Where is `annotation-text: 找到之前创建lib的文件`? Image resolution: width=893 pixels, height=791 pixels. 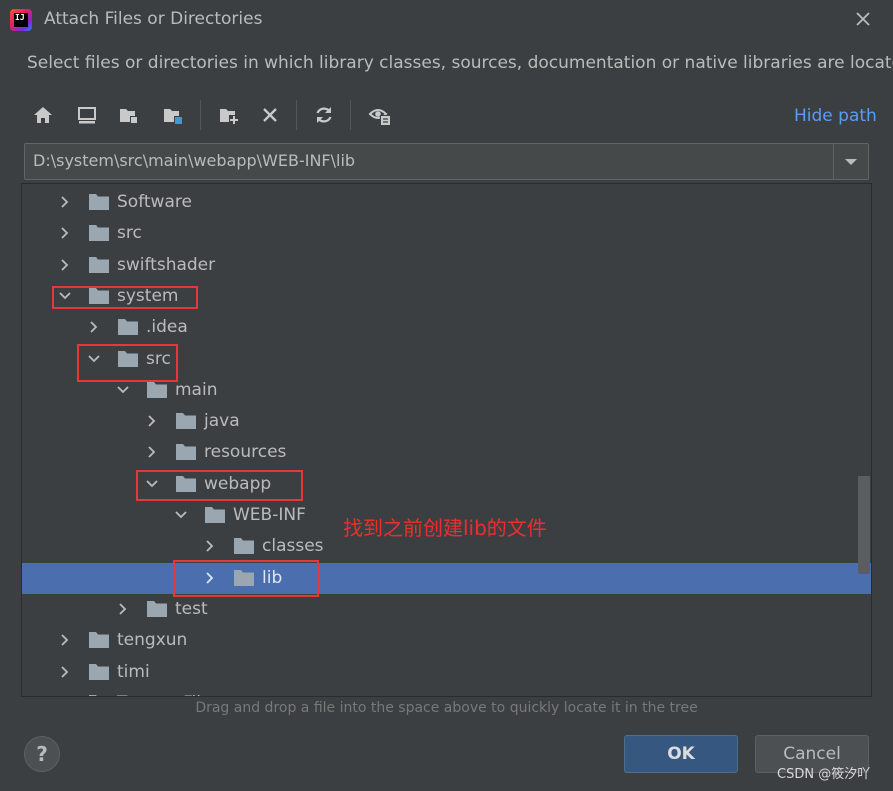
annotation-text: 找到之前创建lib的文件 is located at coordinates (445, 528).